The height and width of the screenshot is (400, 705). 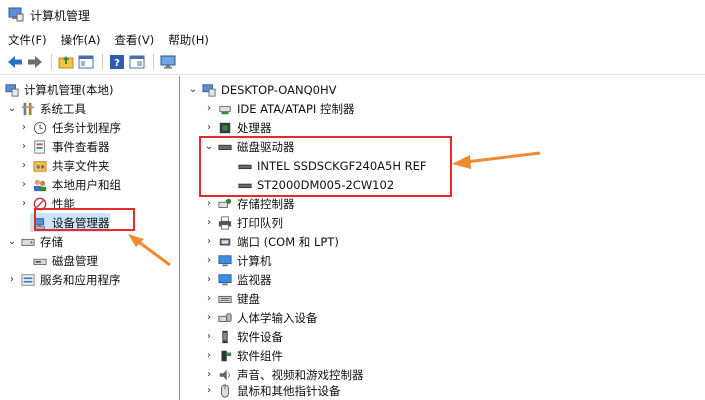 I want to click on device-item-monitors: › 监视器, so click(x=237, y=279).